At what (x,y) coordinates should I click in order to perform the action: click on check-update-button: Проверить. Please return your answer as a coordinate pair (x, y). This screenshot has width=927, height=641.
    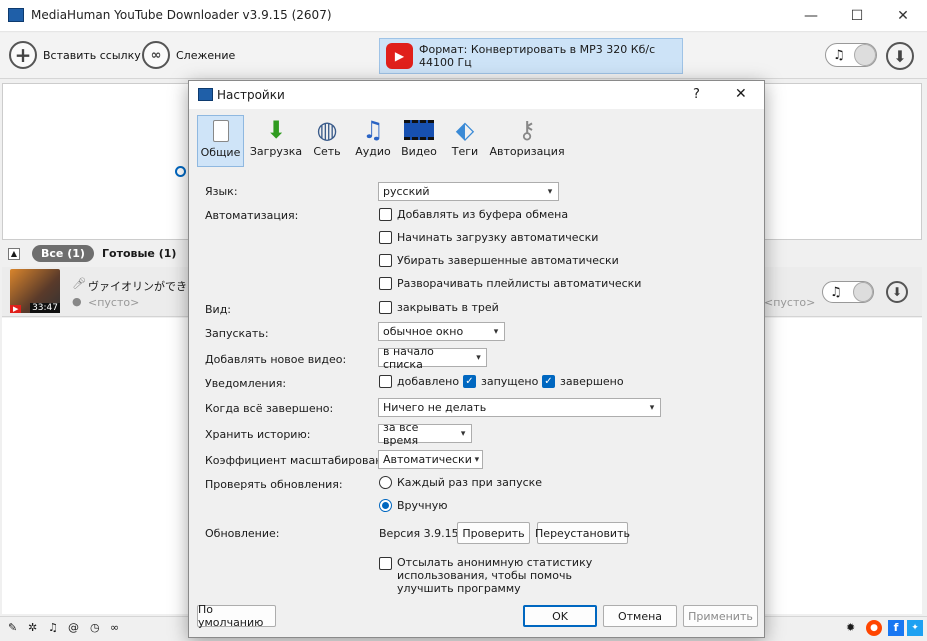
    Looking at the image, I should click on (493, 533).